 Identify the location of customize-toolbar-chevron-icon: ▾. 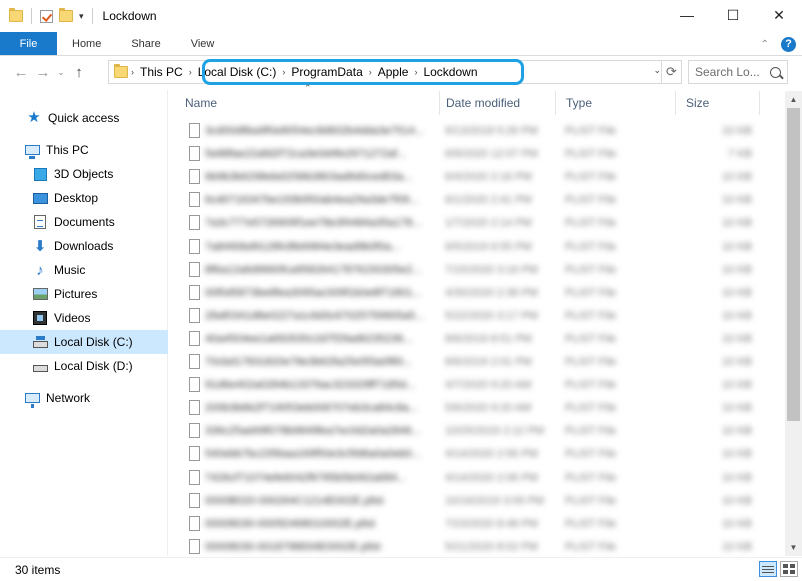
(81, 16).